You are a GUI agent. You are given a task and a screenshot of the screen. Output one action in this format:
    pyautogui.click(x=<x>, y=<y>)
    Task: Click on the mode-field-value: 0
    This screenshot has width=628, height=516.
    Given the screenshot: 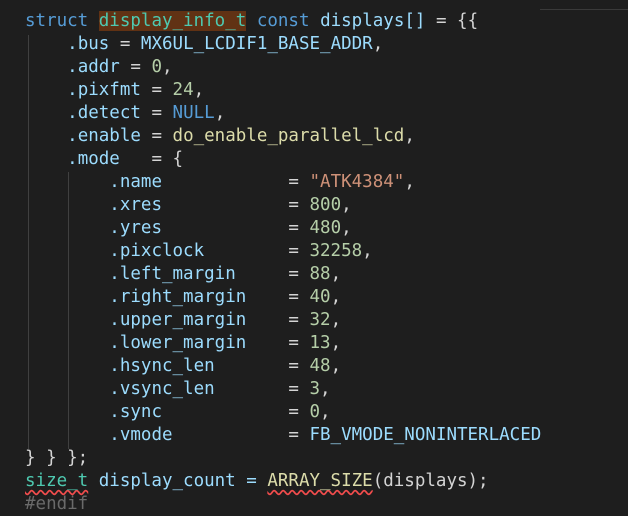 What is the action you would take?
    pyautogui.click(x=315, y=412)
    